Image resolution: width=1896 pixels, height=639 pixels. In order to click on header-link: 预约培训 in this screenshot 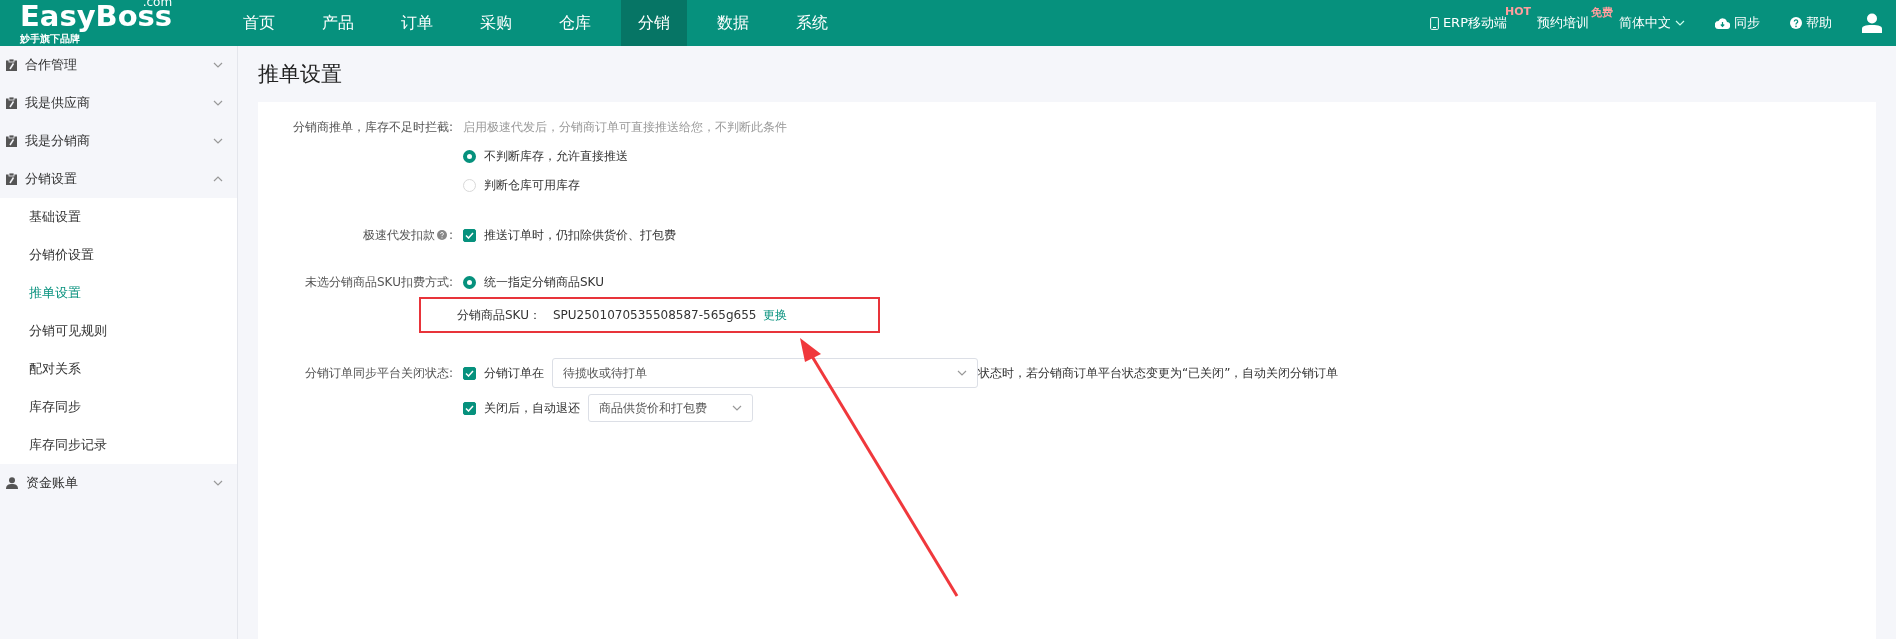, I will do `click(1563, 23)`.